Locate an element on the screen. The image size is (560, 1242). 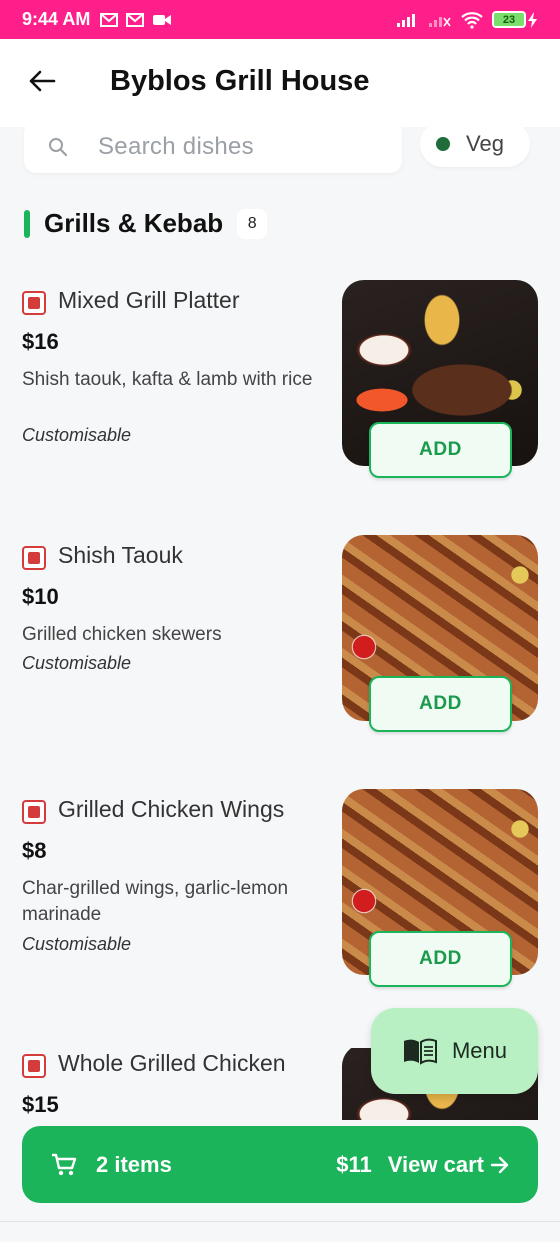
video-camera-icon is located at coordinates (162, 19).